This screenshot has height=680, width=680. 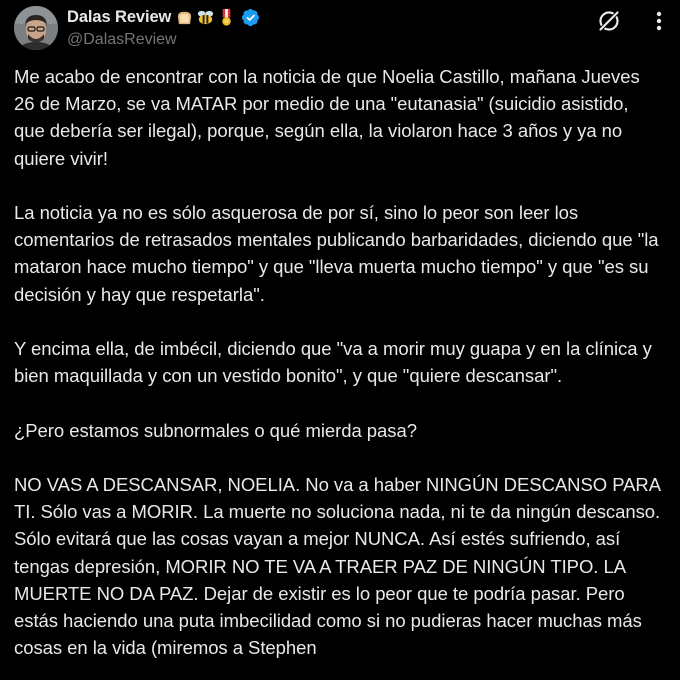 What do you see at coordinates (163, 40) in the screenshot?
I see `author-handle: @DalasReview` at bounding box center [163, 40].